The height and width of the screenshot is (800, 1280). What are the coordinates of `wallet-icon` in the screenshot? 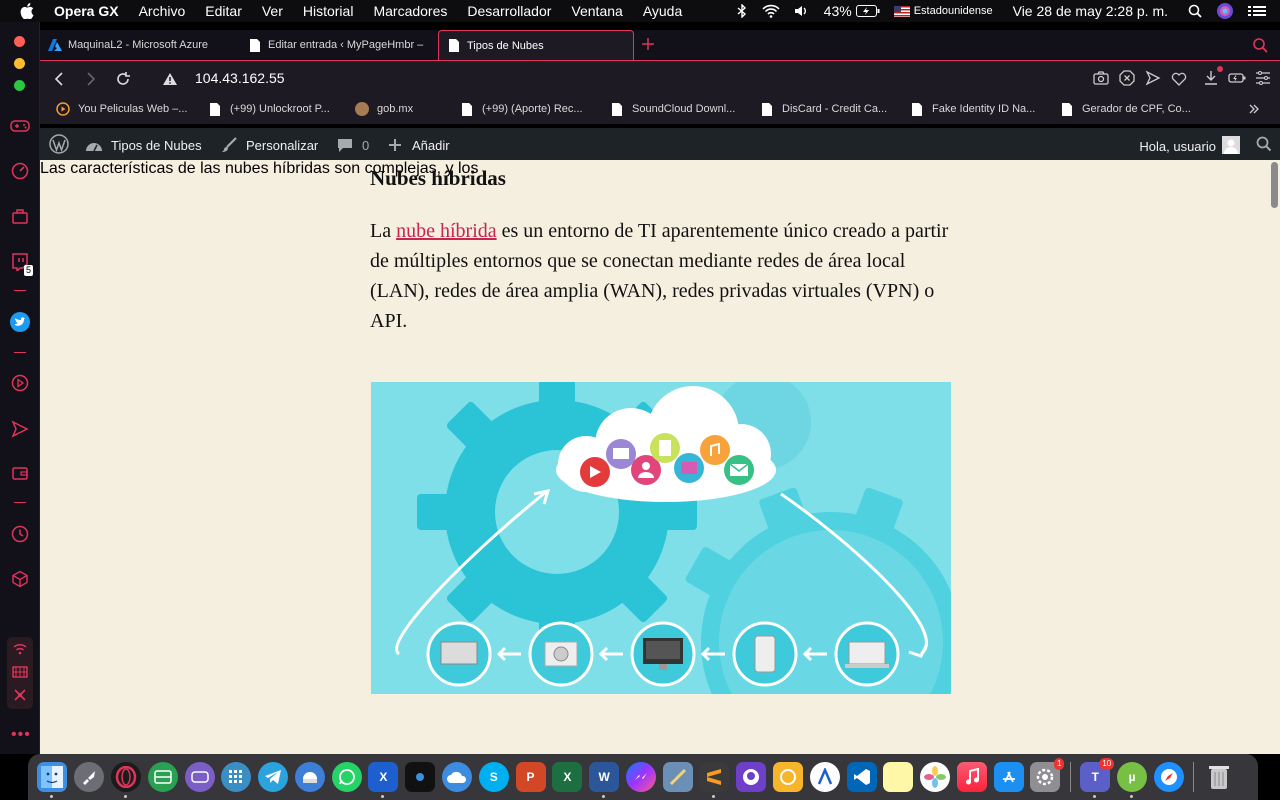 It's located at (20, 473).